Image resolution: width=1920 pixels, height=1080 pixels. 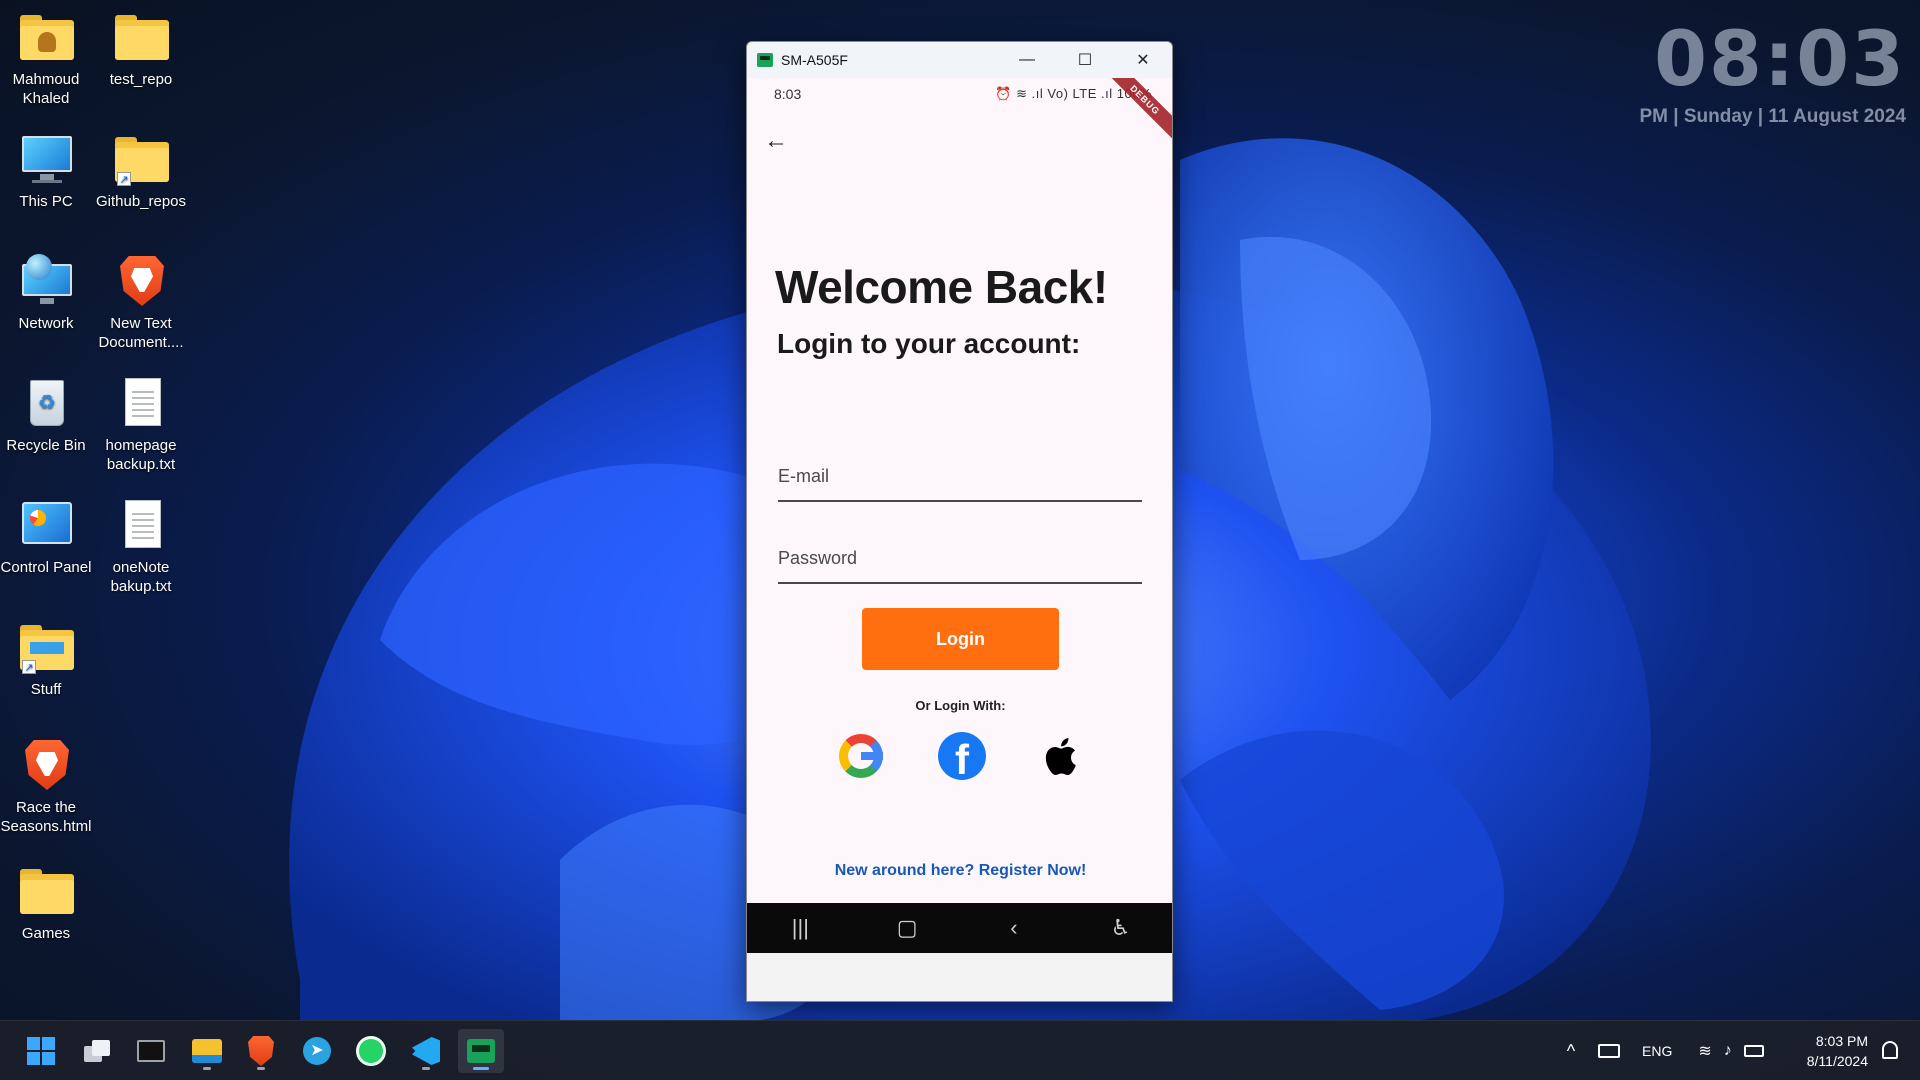 I want to click on network-icon, so click(x=46, y=281).